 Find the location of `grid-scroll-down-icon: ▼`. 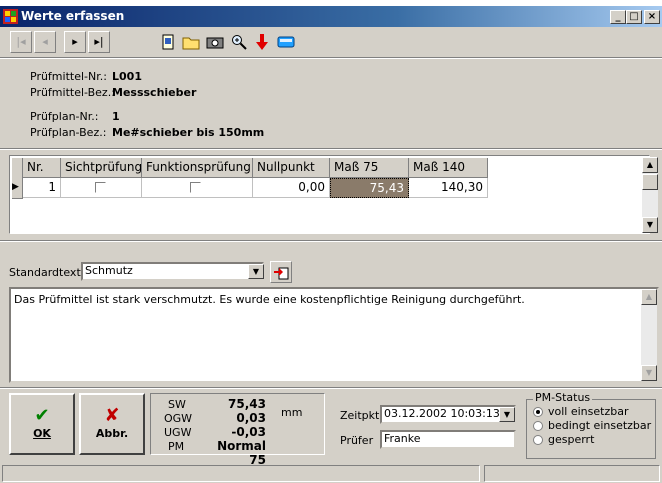

grid-scroll-down-icon: ▼ is located at coordinates (650, 225).